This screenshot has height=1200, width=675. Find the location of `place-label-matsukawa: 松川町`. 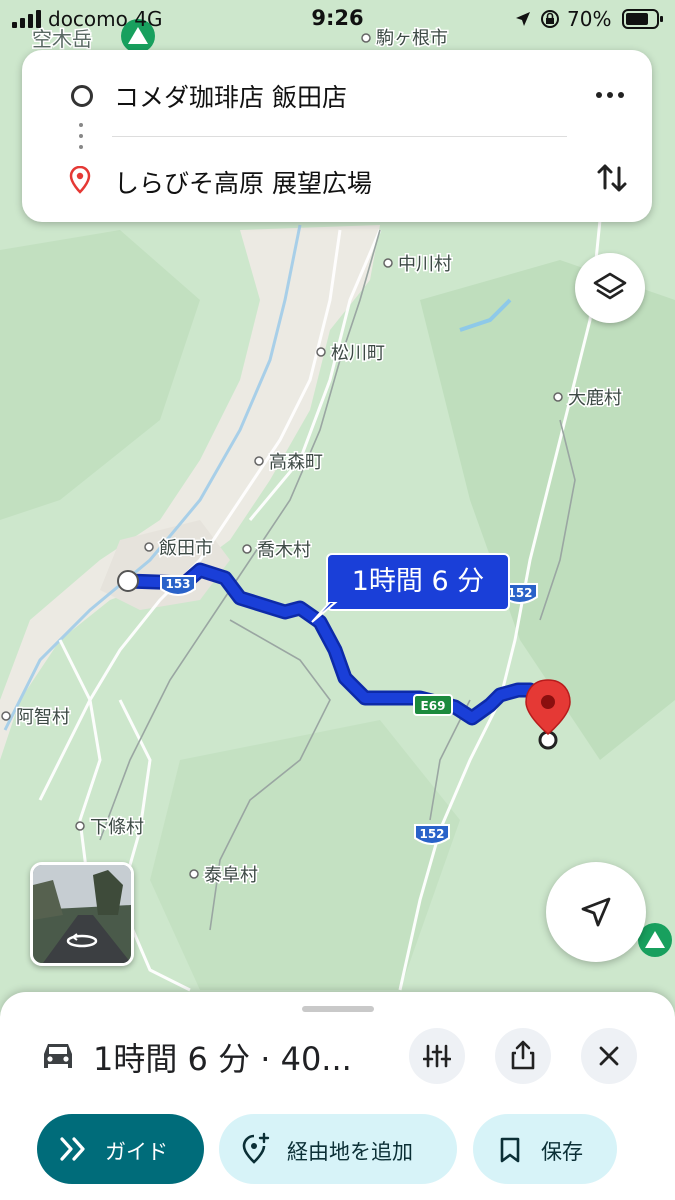

place-label-matsukawa: 松川町 is located at coordinates (358, 353).